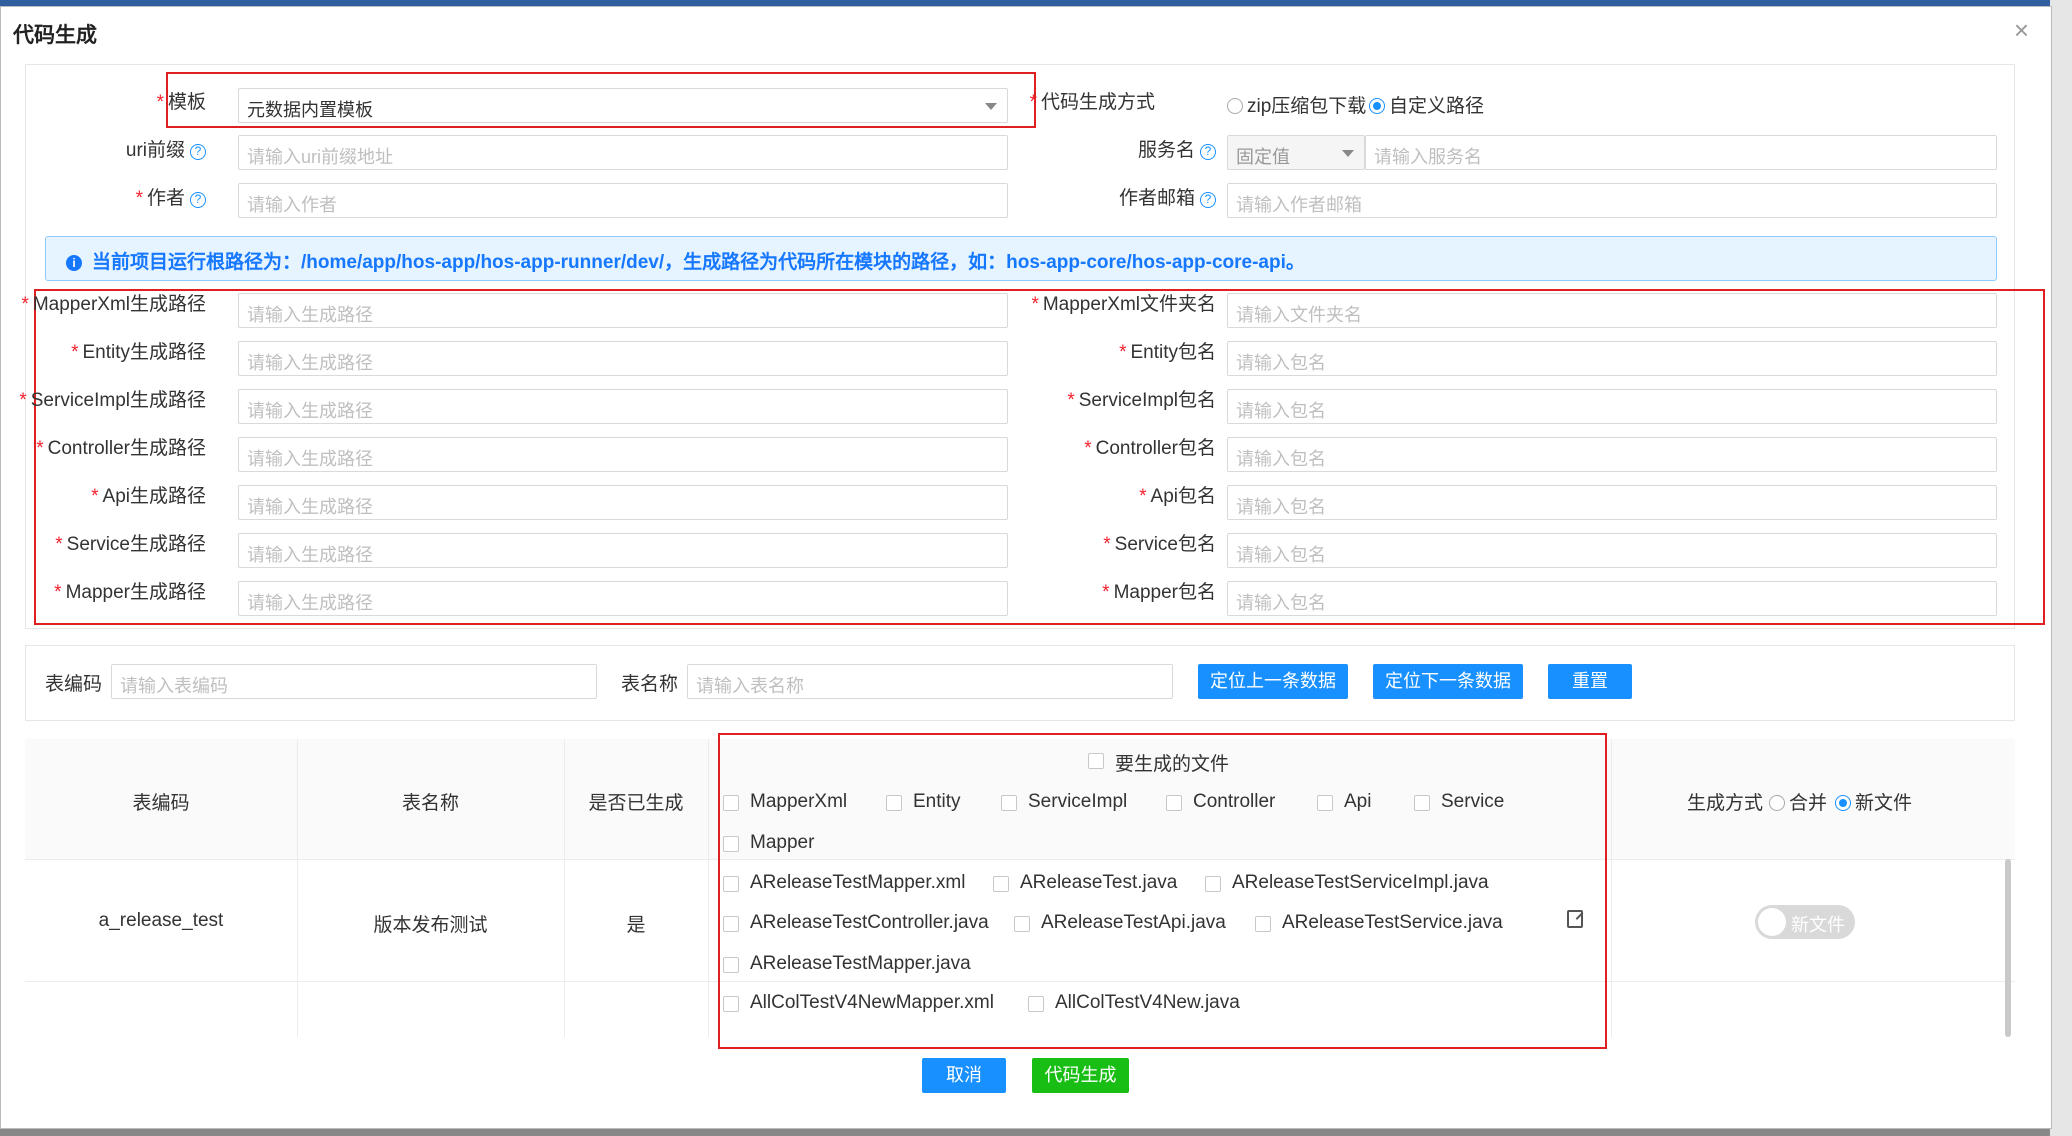  I want to click on path-label-3: * Controller生成路径, so click(121, 448).